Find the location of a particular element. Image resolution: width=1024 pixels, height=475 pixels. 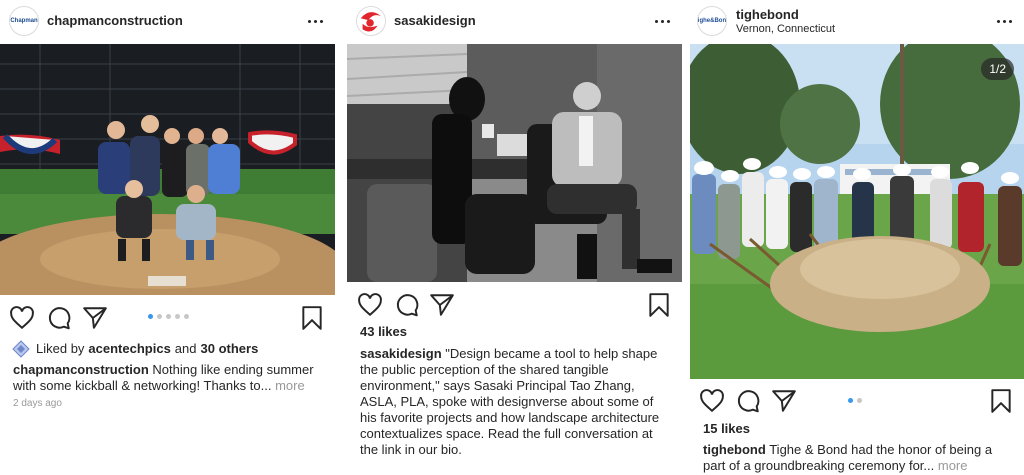

post-header: Chapman chapmanconstruction is located at coordinates (167, 22).